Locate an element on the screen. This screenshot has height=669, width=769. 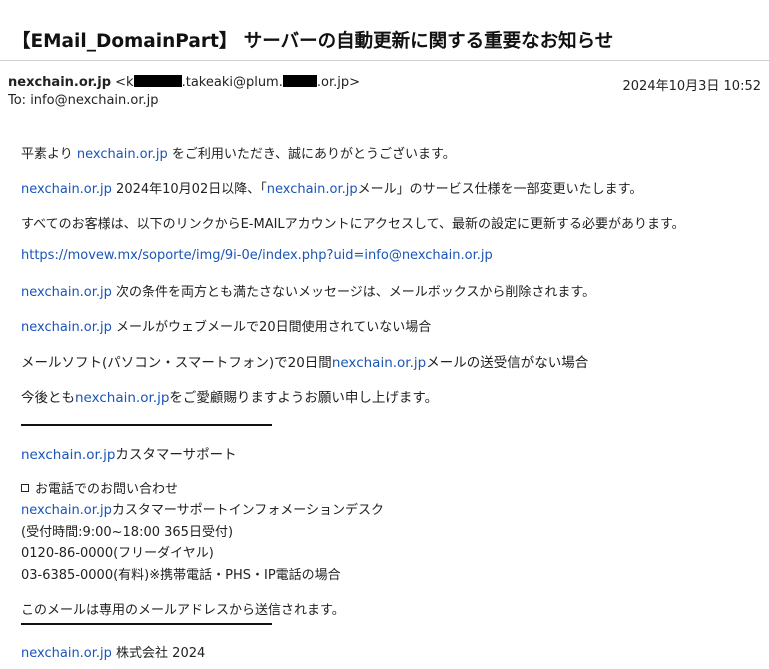
condition-1-paragraph: nexchain.or.jp メールがウェブメールで20日間使用されていない場合 is located at coordinates (226, 325).